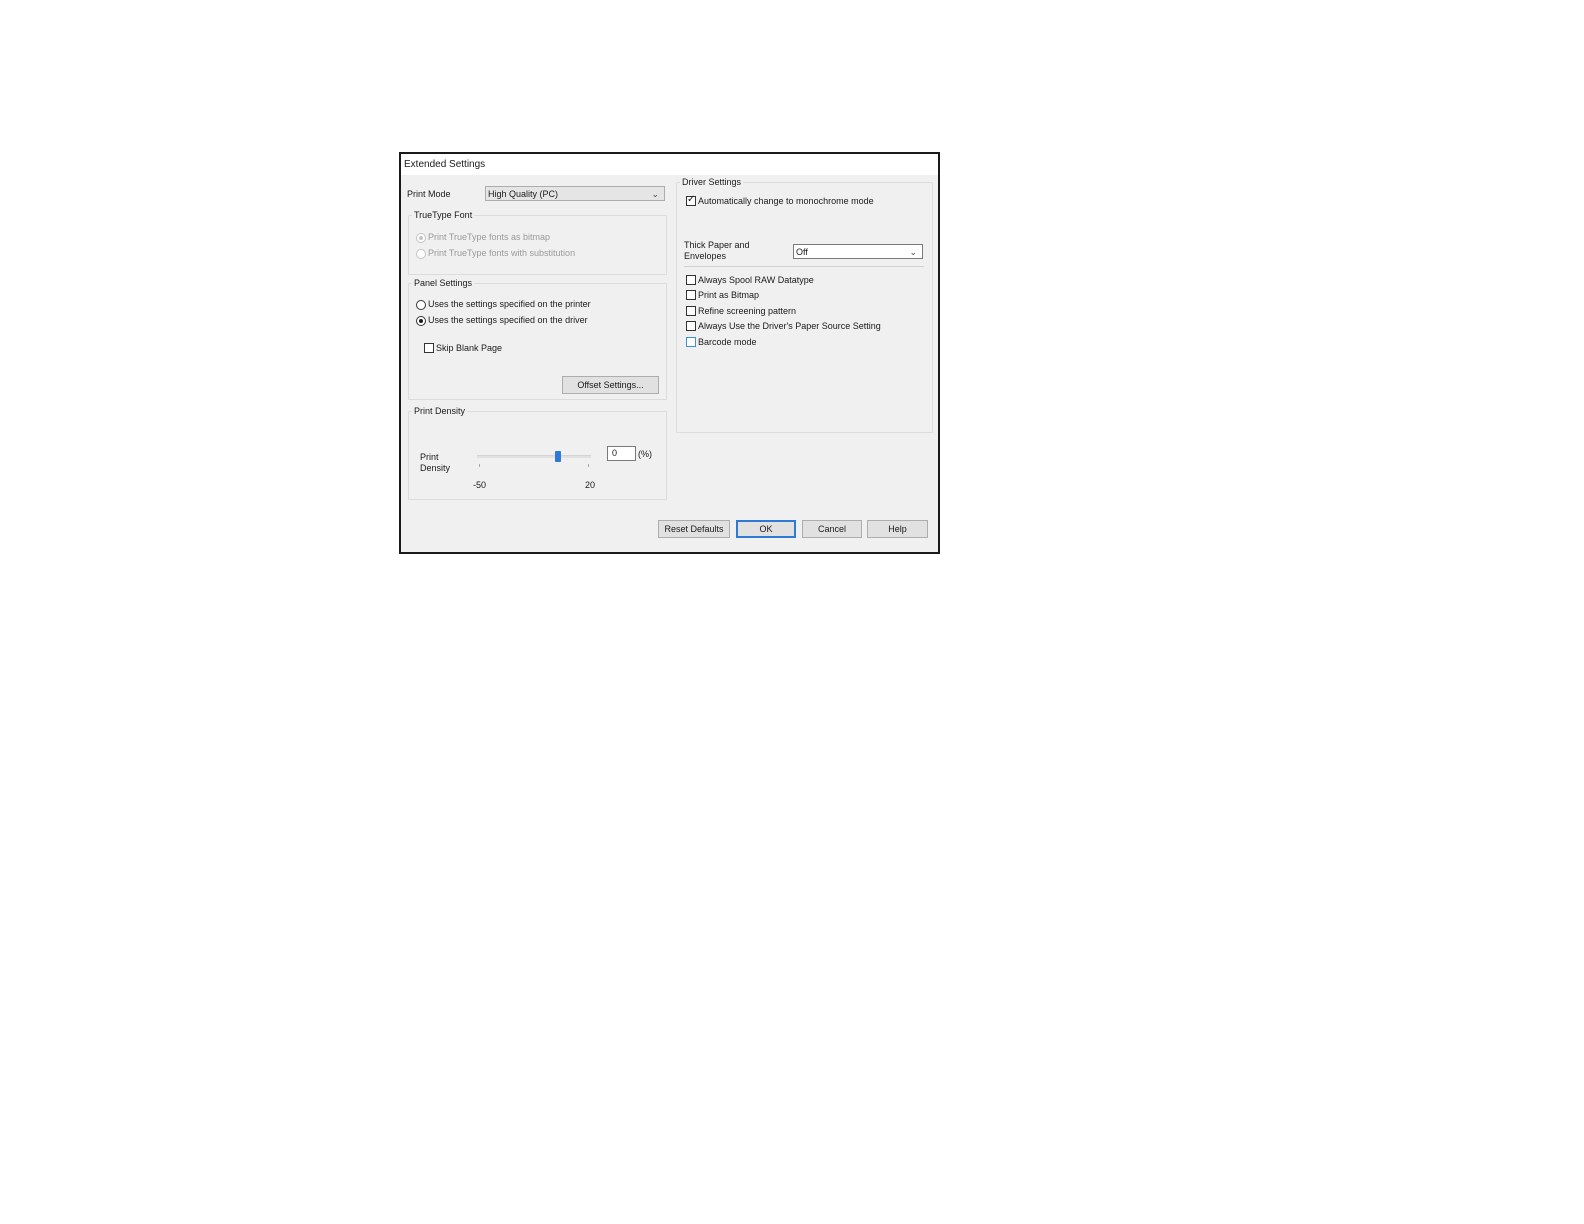 The width and height of the screenshot is (1584, 1224). Describe the element at coordinates (558, 456) in the screenshot. I see `print-density-slider-thumb` at that location.